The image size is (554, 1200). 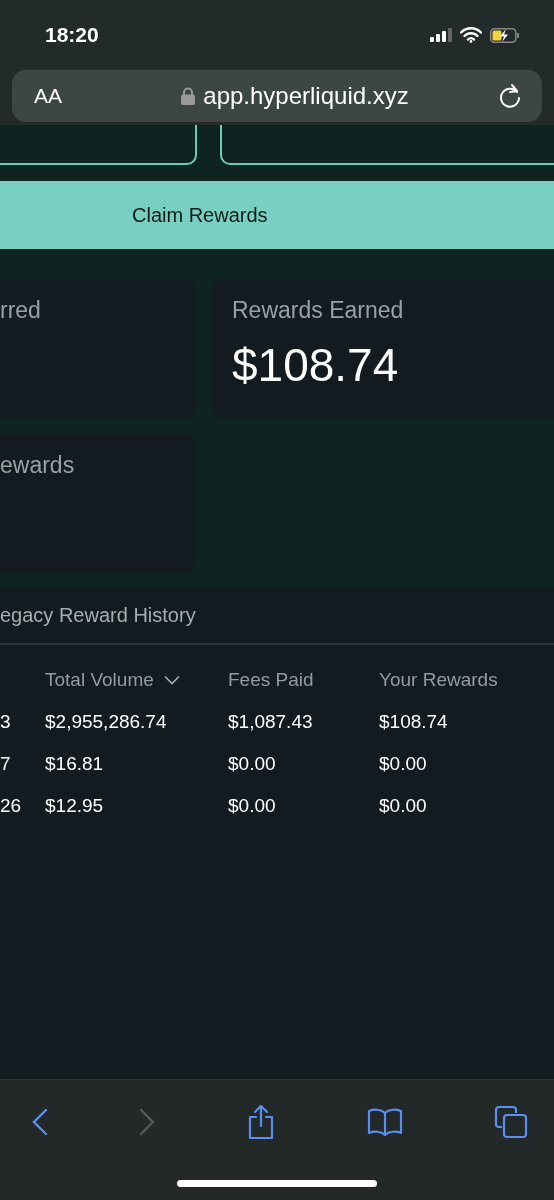 I want to click on status-time: 18:20, so click(x=72, y=35).